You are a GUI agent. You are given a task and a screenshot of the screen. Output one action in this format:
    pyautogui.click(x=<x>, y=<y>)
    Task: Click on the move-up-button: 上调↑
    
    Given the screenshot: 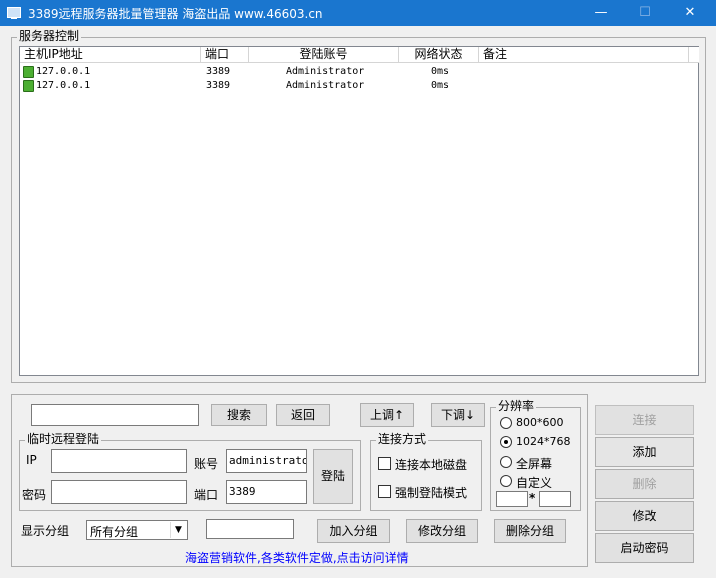 What is the action you would take?
    pyautogui.click(x=387, y=415)
    